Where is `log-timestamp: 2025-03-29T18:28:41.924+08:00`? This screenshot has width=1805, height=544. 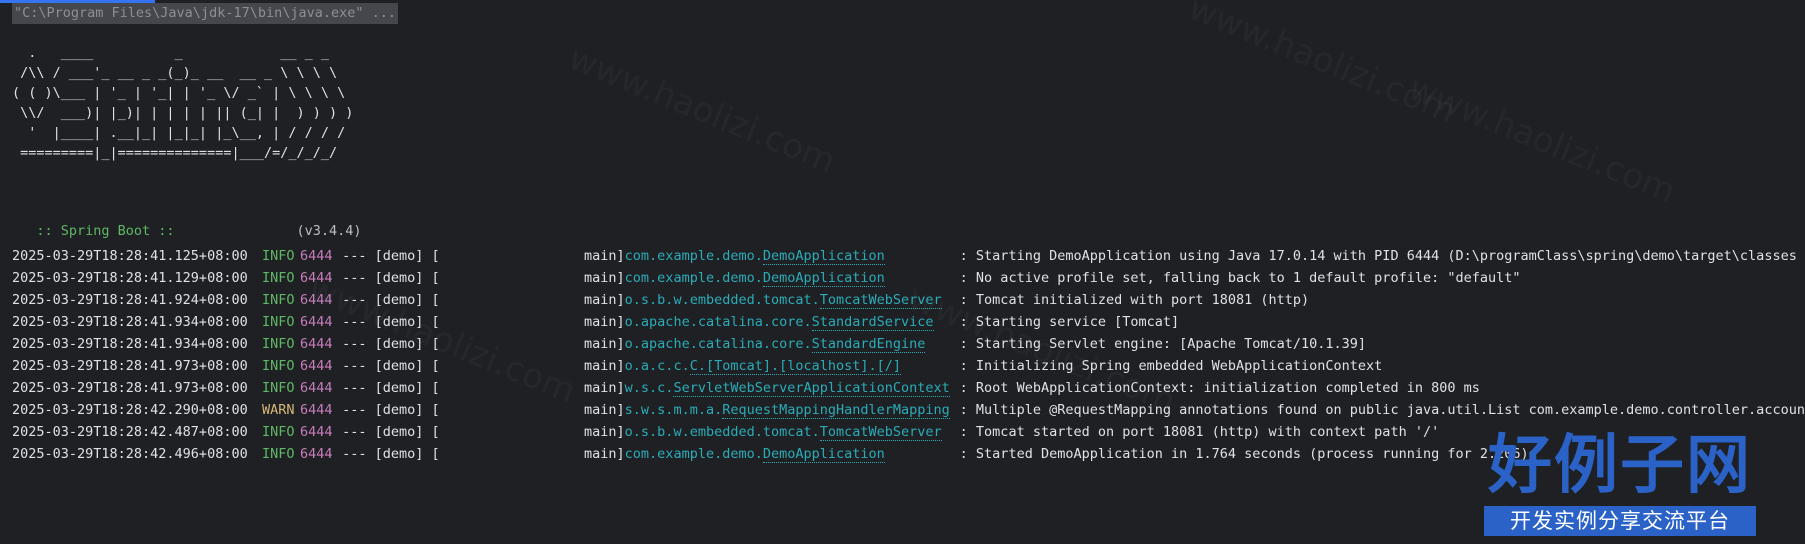
log-timestamp: 2025-03-29T18:28:41.924+08:00 is located at coordinates (130, 300).